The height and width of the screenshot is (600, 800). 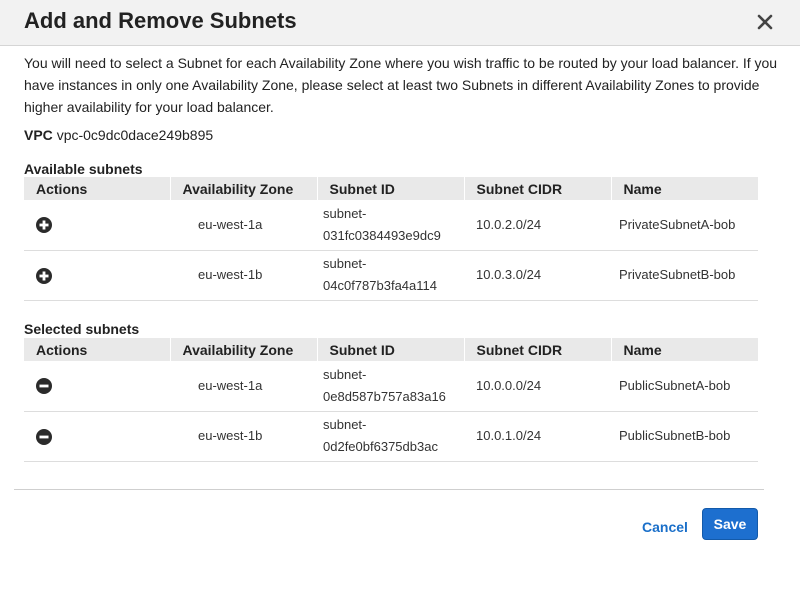 What do you see at coordinates (665, 527) in the screenshot?
I see `cancel-button: Cancel` at bounding box center [665, 527].